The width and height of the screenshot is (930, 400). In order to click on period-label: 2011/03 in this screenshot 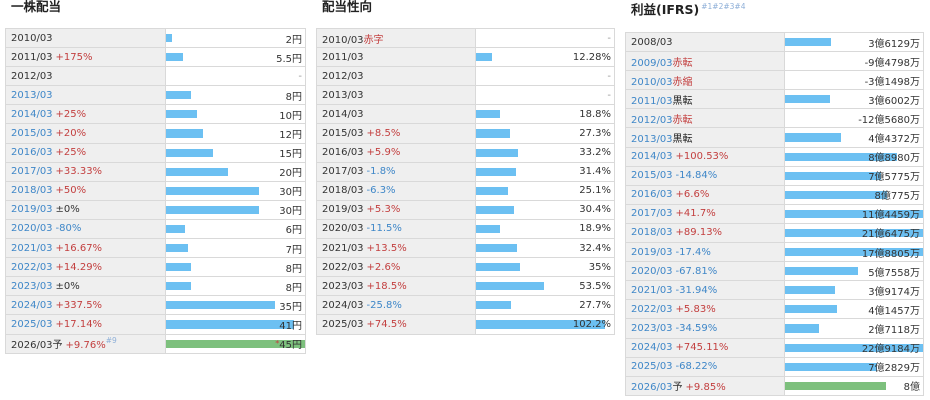, I will do `click(652, 101)`.